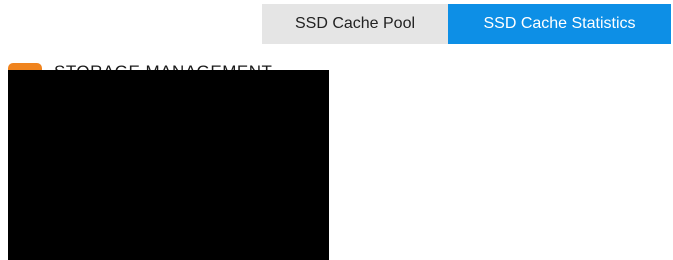  Describe the element at coordinates (559, 24) in the screenshot. I see `tab-ssd-cache-statistics: SSD Cache Statistics` at that location.